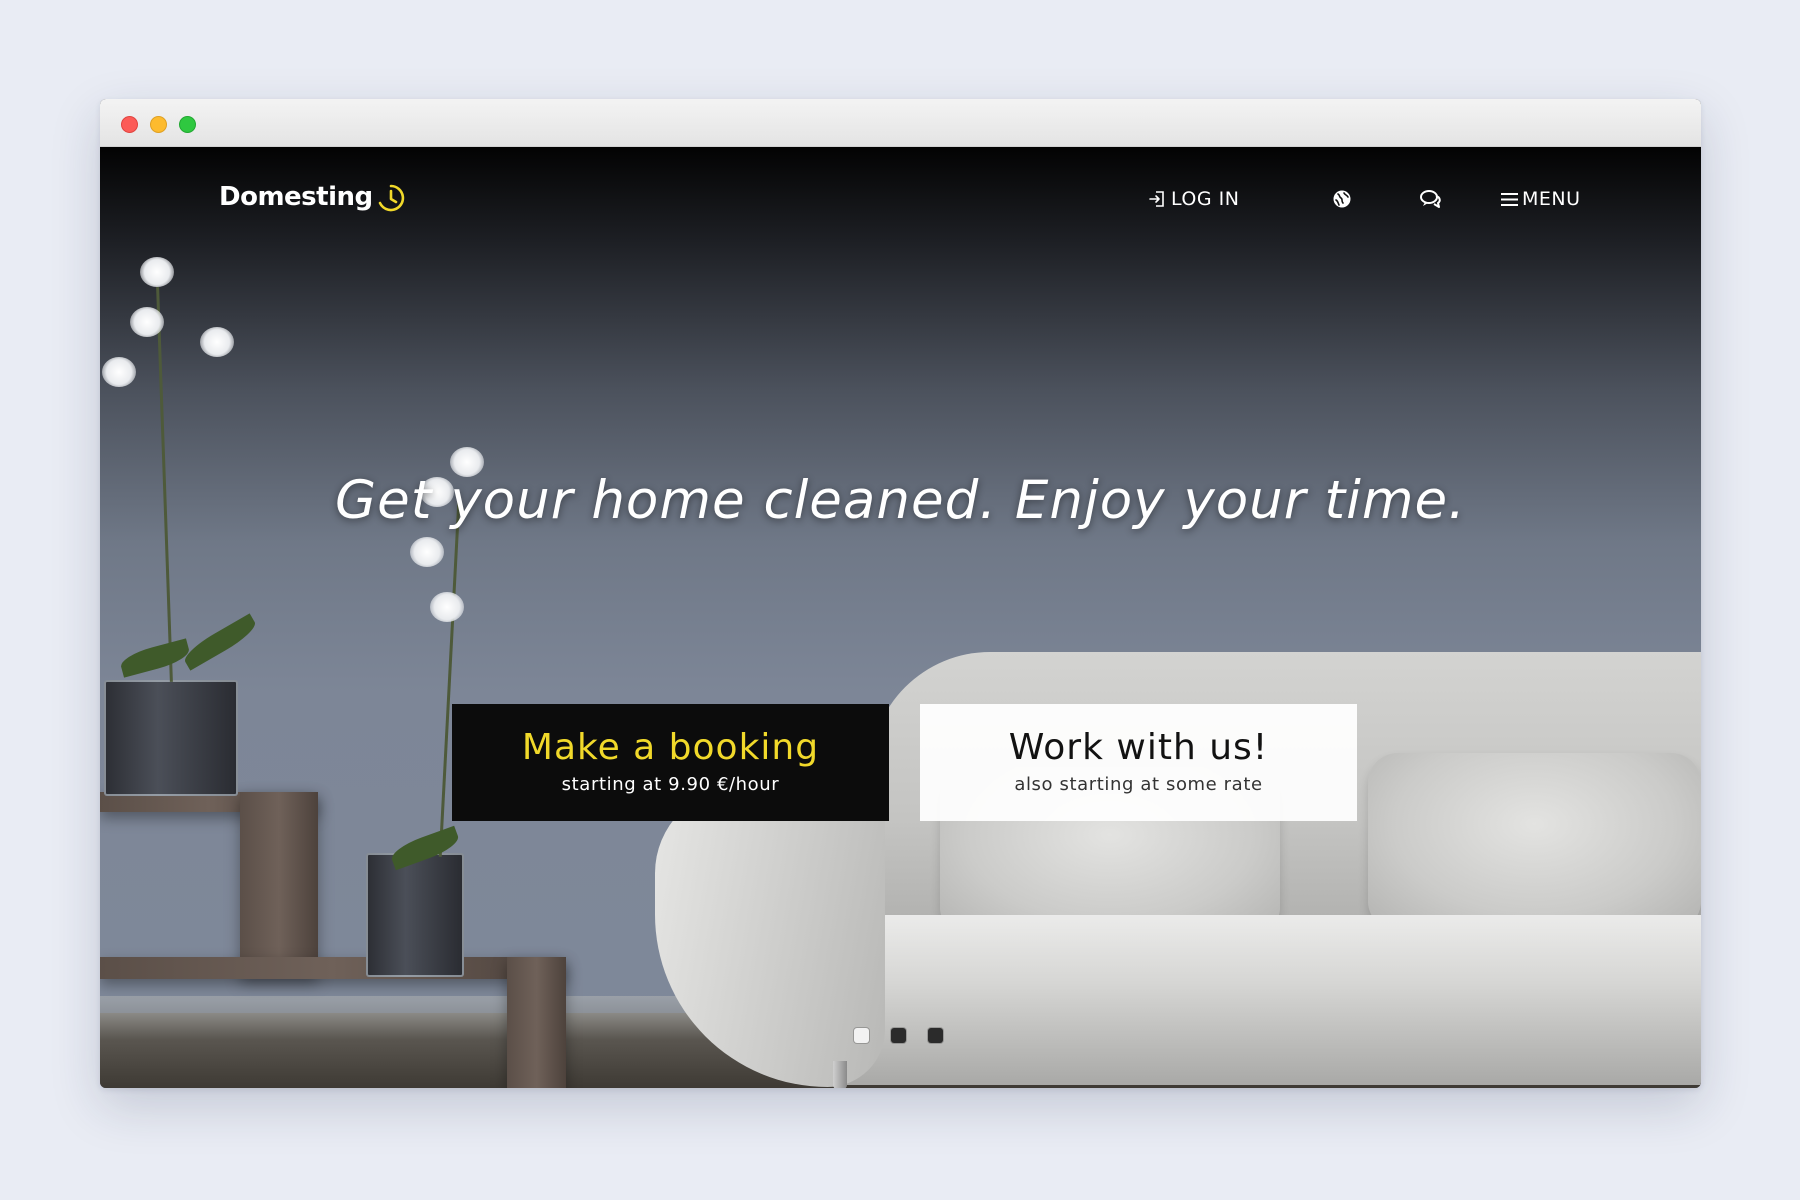  Describe the element at coordinates (670, 784) in the screenshot. I see `booking-subtitle: starting at 9.90 €/hour` at that location.